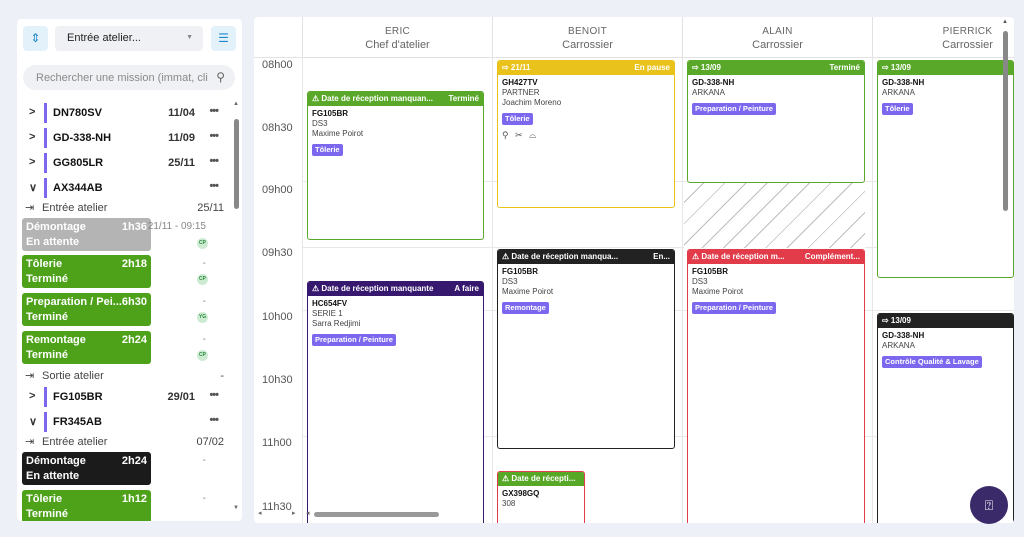 The image size is (1024, 537). What do you see at coordinates (86, 468) in the screenshot?
I see `step-card: Démontage 2h24 En attente` at bounding box center [86, 468].